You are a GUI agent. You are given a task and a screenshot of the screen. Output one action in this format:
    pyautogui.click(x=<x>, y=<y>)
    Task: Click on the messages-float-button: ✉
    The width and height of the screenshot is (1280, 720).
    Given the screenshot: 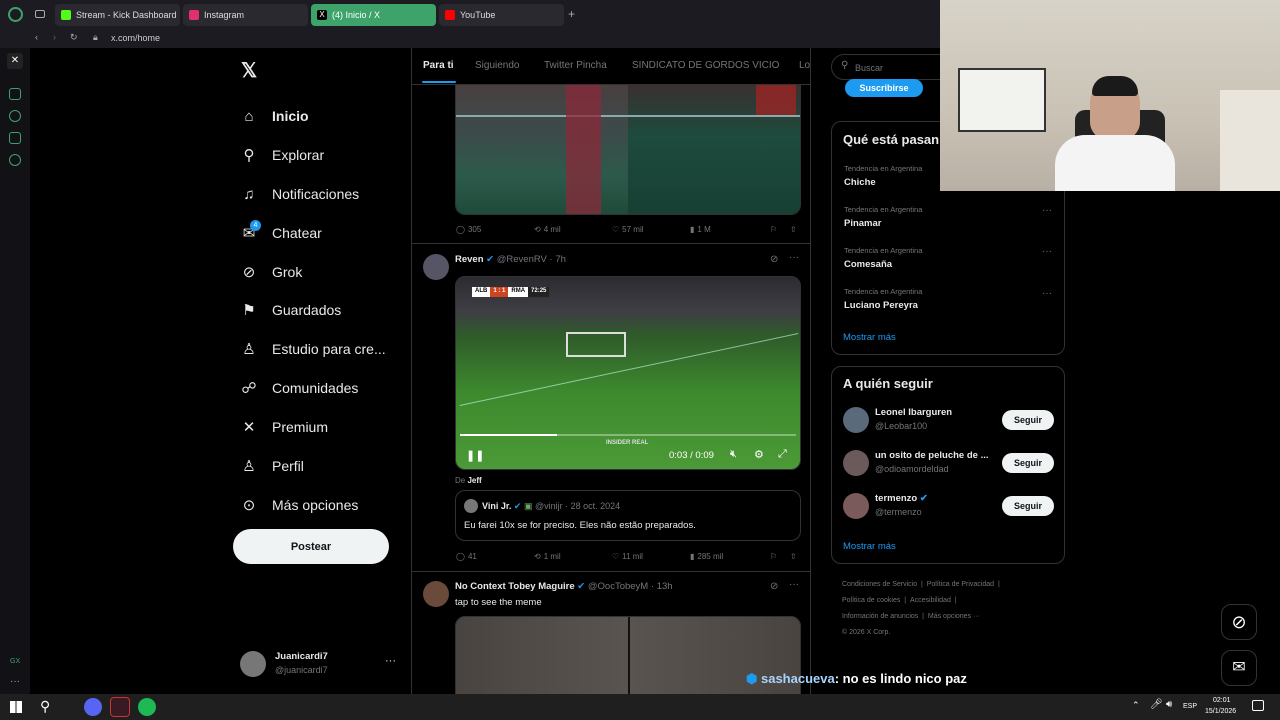 What is the action you would take?
    pyautogui.click(x=1239, y=668)
    